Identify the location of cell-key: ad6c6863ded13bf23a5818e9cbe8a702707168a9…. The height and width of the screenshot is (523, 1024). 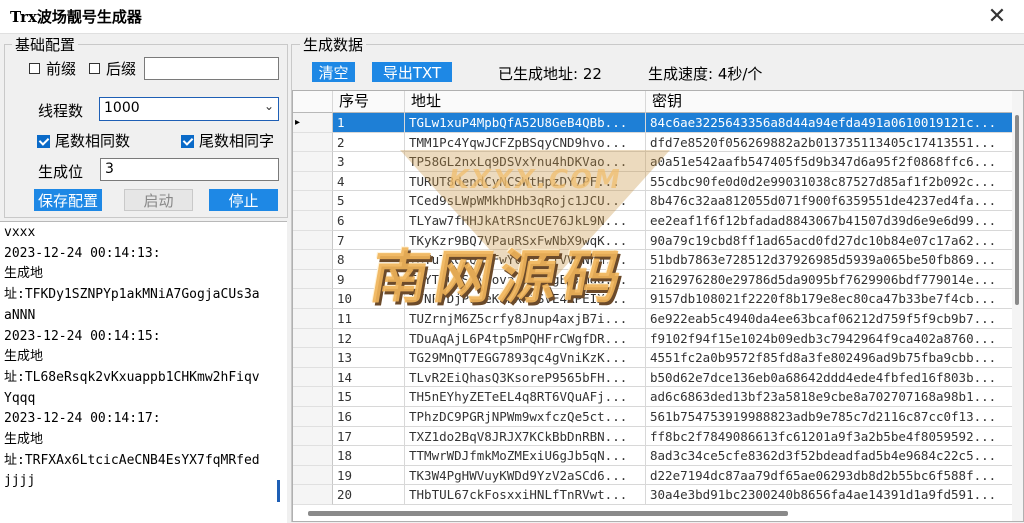
(829, 397).